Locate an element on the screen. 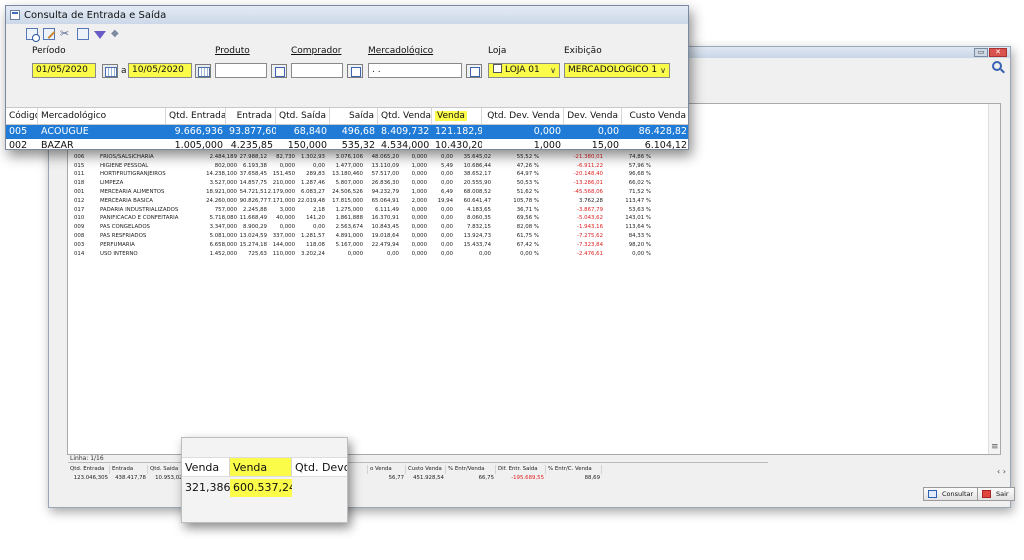 The width and height of the screenshot is (1024, 560). table-cell: 015 is located at coordinates (79, 165).